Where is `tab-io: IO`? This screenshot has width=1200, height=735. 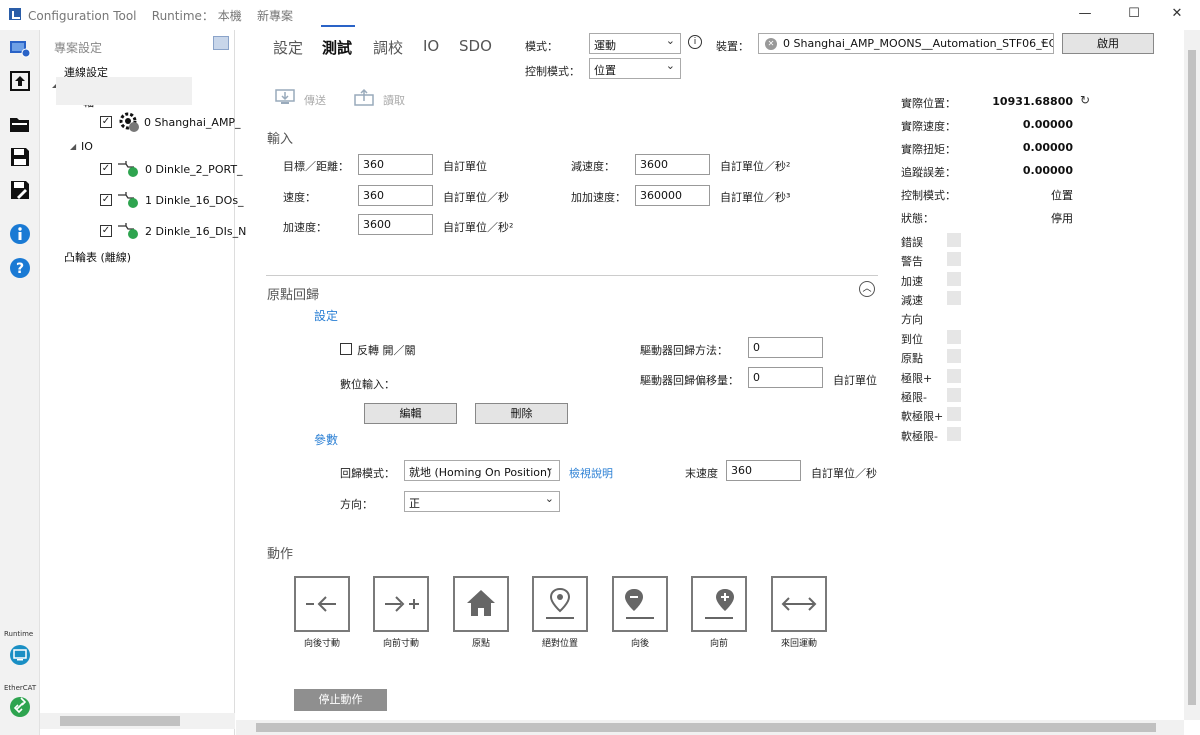
tab-io: IO is located at coordinates (431, 46).